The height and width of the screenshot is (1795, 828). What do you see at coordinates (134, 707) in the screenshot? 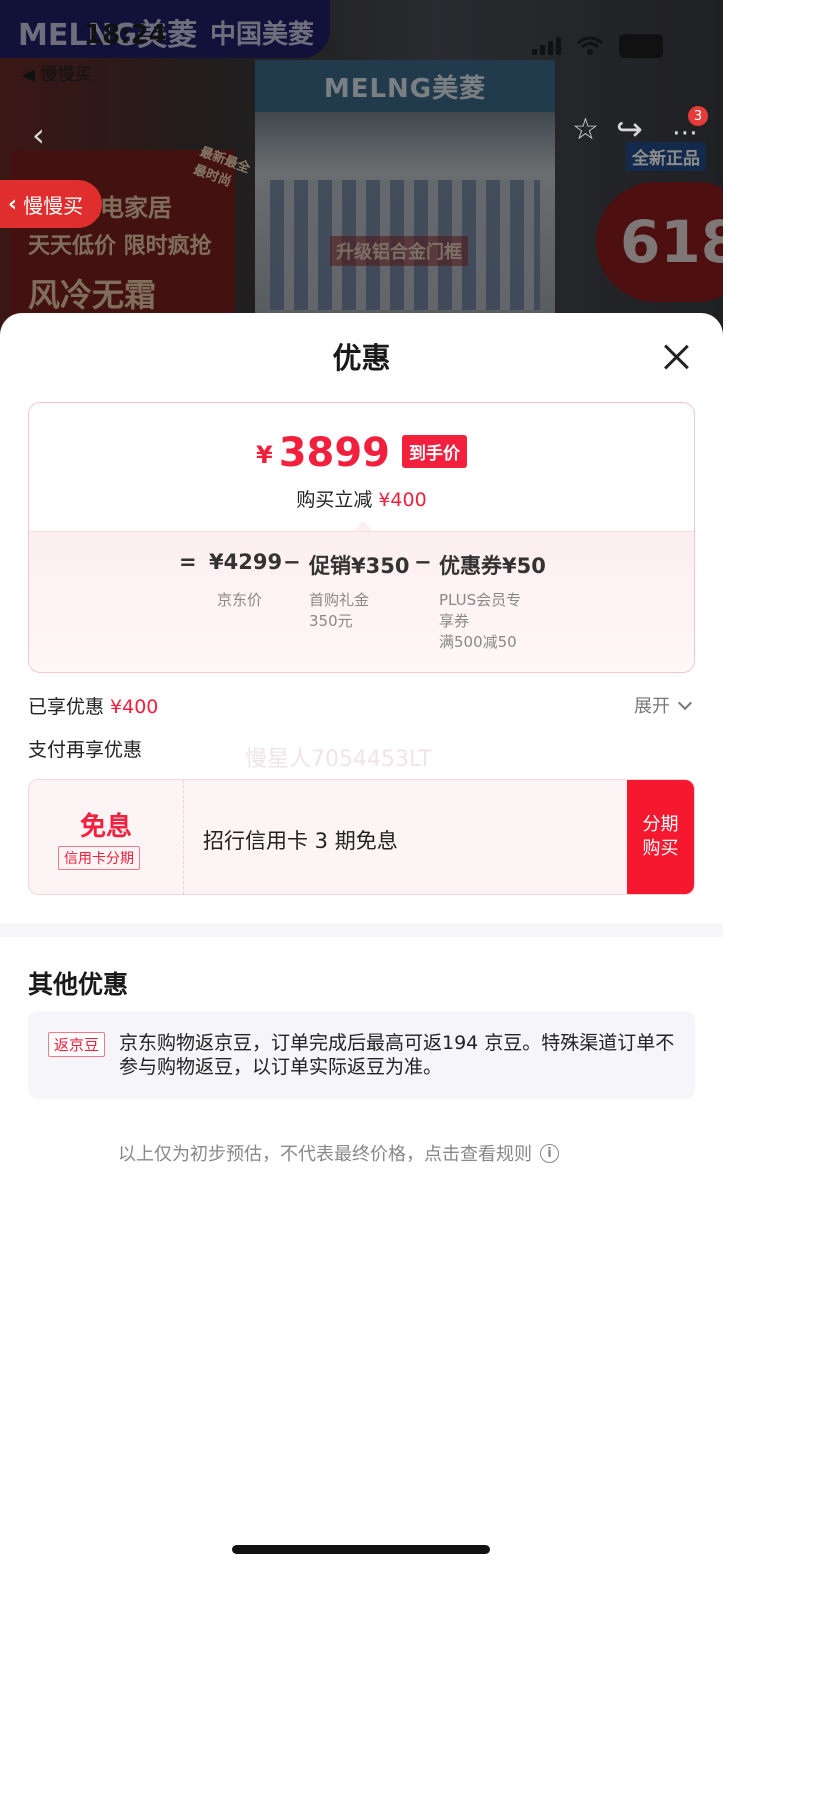
I see `enjoyed-amount: ¥400` at bounding box center [134, 707].